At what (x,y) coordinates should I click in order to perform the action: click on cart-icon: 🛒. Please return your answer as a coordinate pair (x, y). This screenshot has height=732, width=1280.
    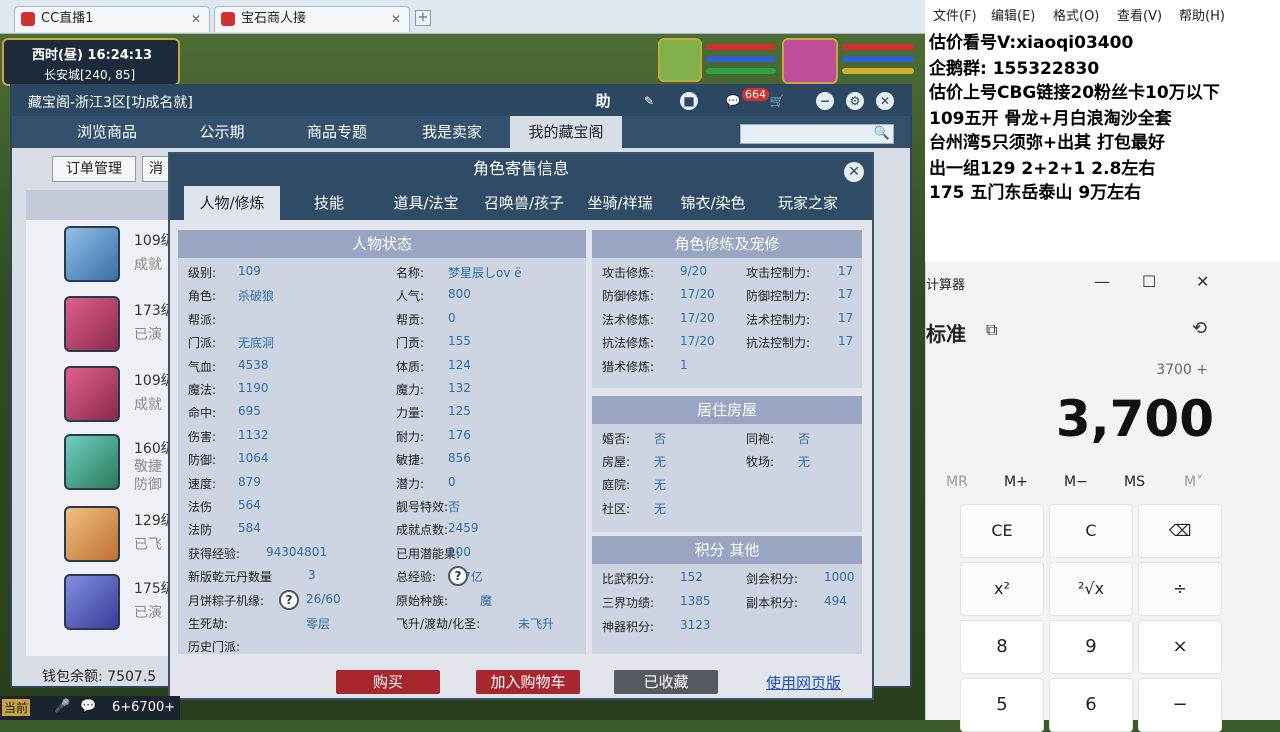
    Looking at the image, I should click on (777, 101).